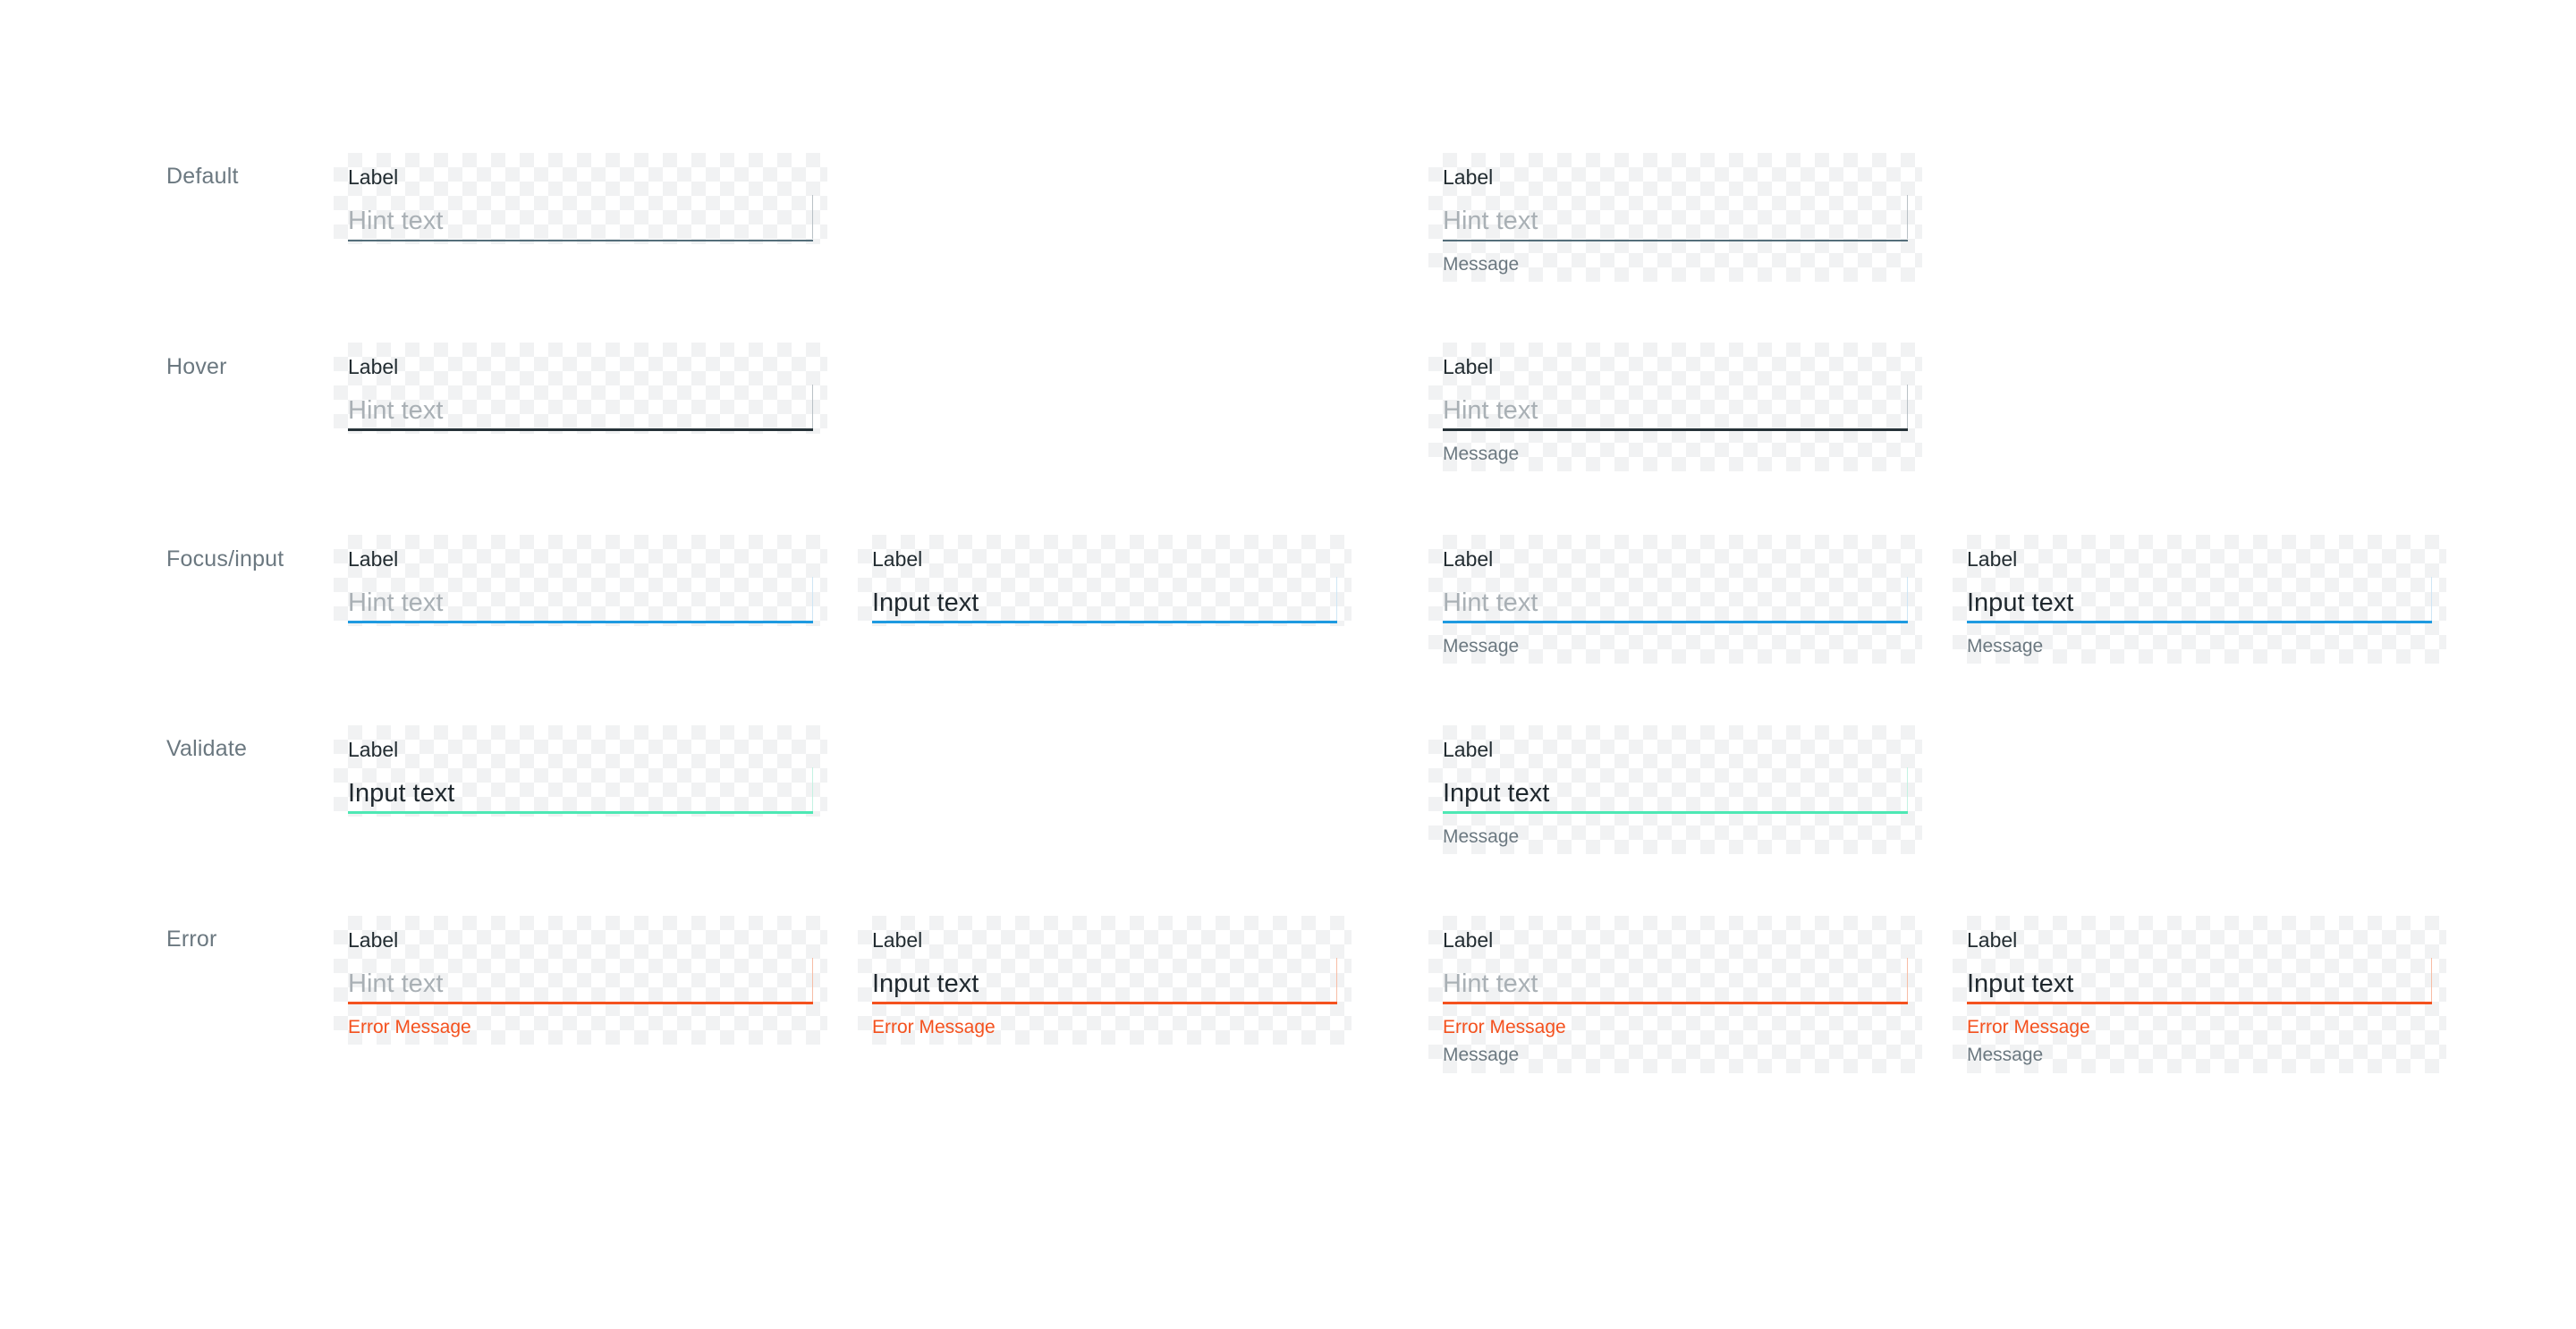  What do you see at coordinates (191, 939) in the screenshot?
I see `row-label-error: Error` at bounding box center [191, 939].